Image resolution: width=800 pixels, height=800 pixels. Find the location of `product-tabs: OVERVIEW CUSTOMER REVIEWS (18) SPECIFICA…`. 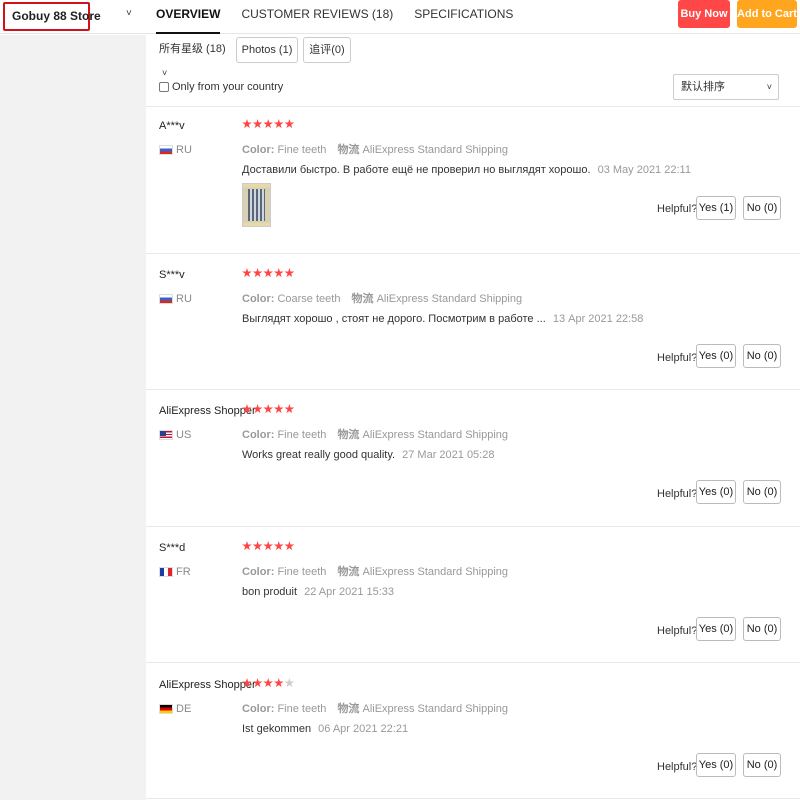

product-tabs: OVERVIEW CUSTOMER REVIEWS (18) SPECIFICA… is located at coordinates (345, 17).